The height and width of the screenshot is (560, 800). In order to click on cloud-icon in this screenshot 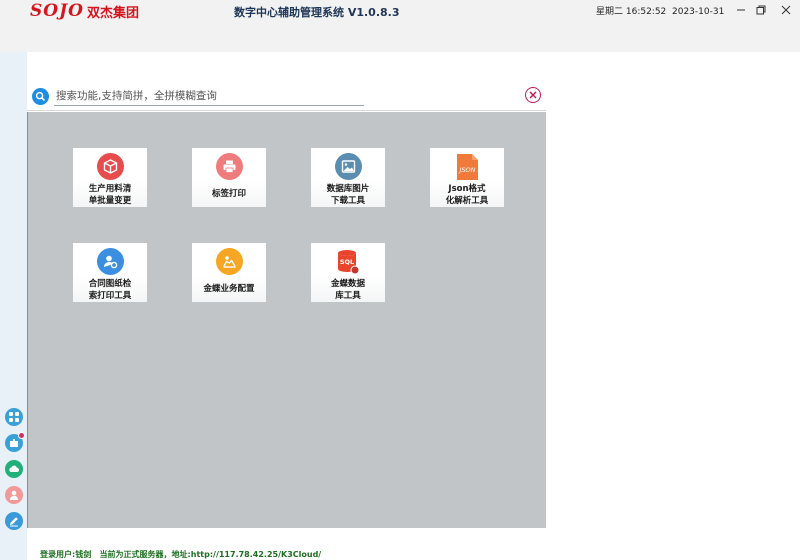, I will do `click(14, 468)`.